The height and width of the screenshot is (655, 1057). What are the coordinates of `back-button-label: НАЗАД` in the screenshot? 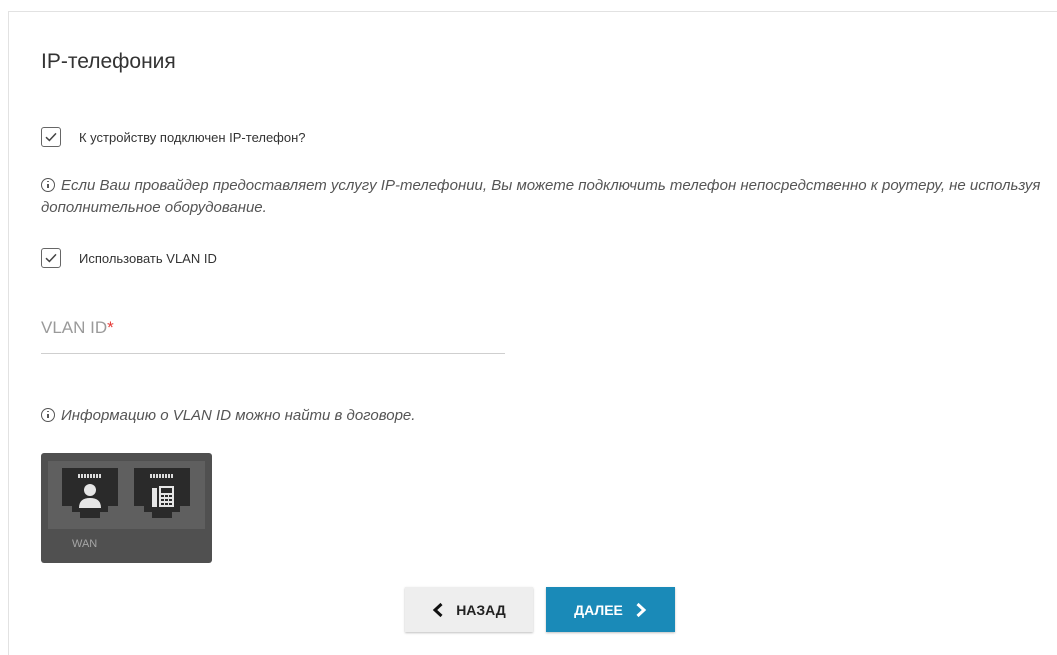 It's located at (481, 609).